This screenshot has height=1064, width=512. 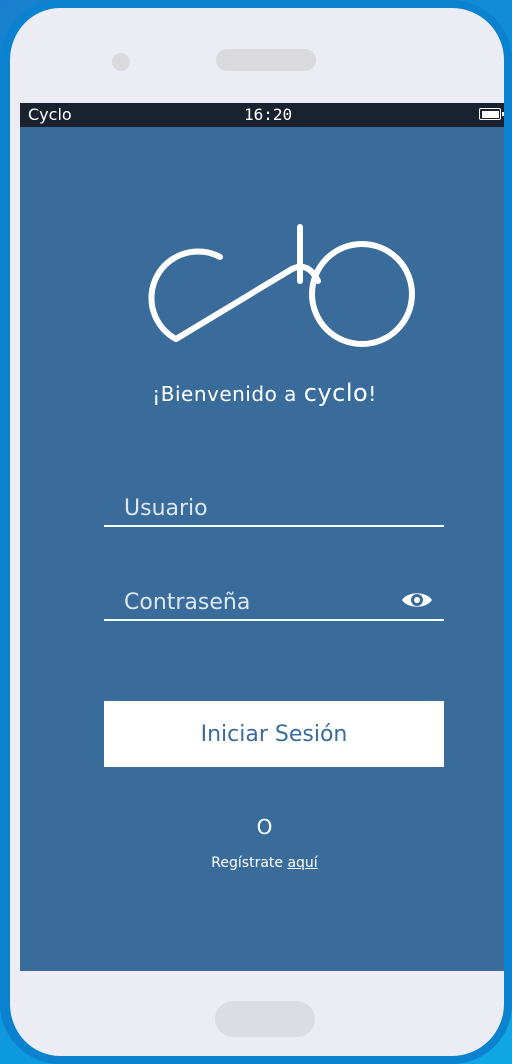 I want to click on username-field, so click(x=274, y=509).